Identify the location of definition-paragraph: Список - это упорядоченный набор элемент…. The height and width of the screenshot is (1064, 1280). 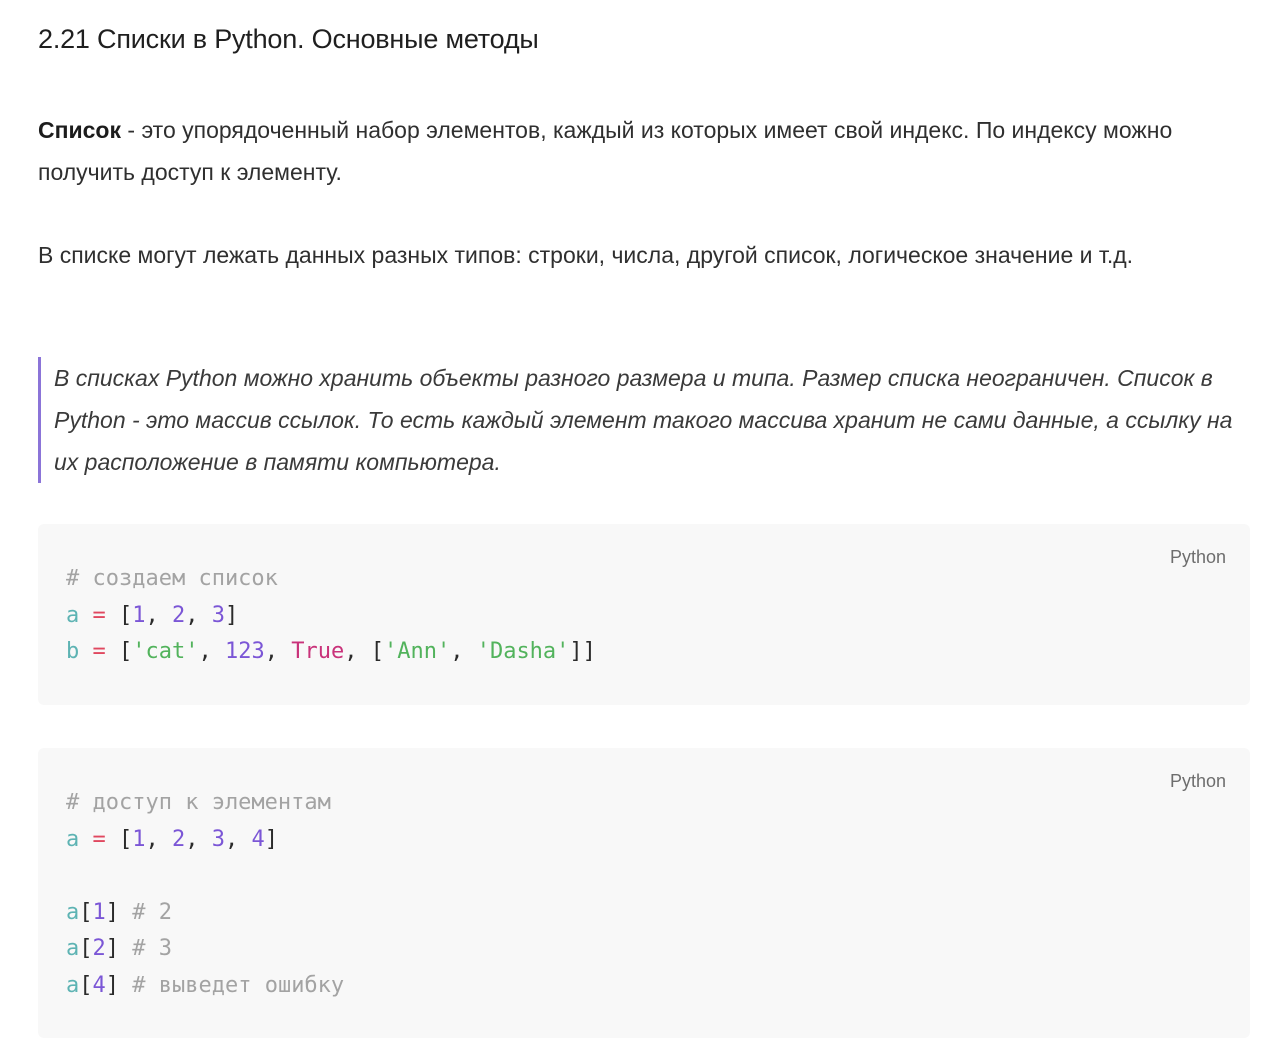
(638, 151).